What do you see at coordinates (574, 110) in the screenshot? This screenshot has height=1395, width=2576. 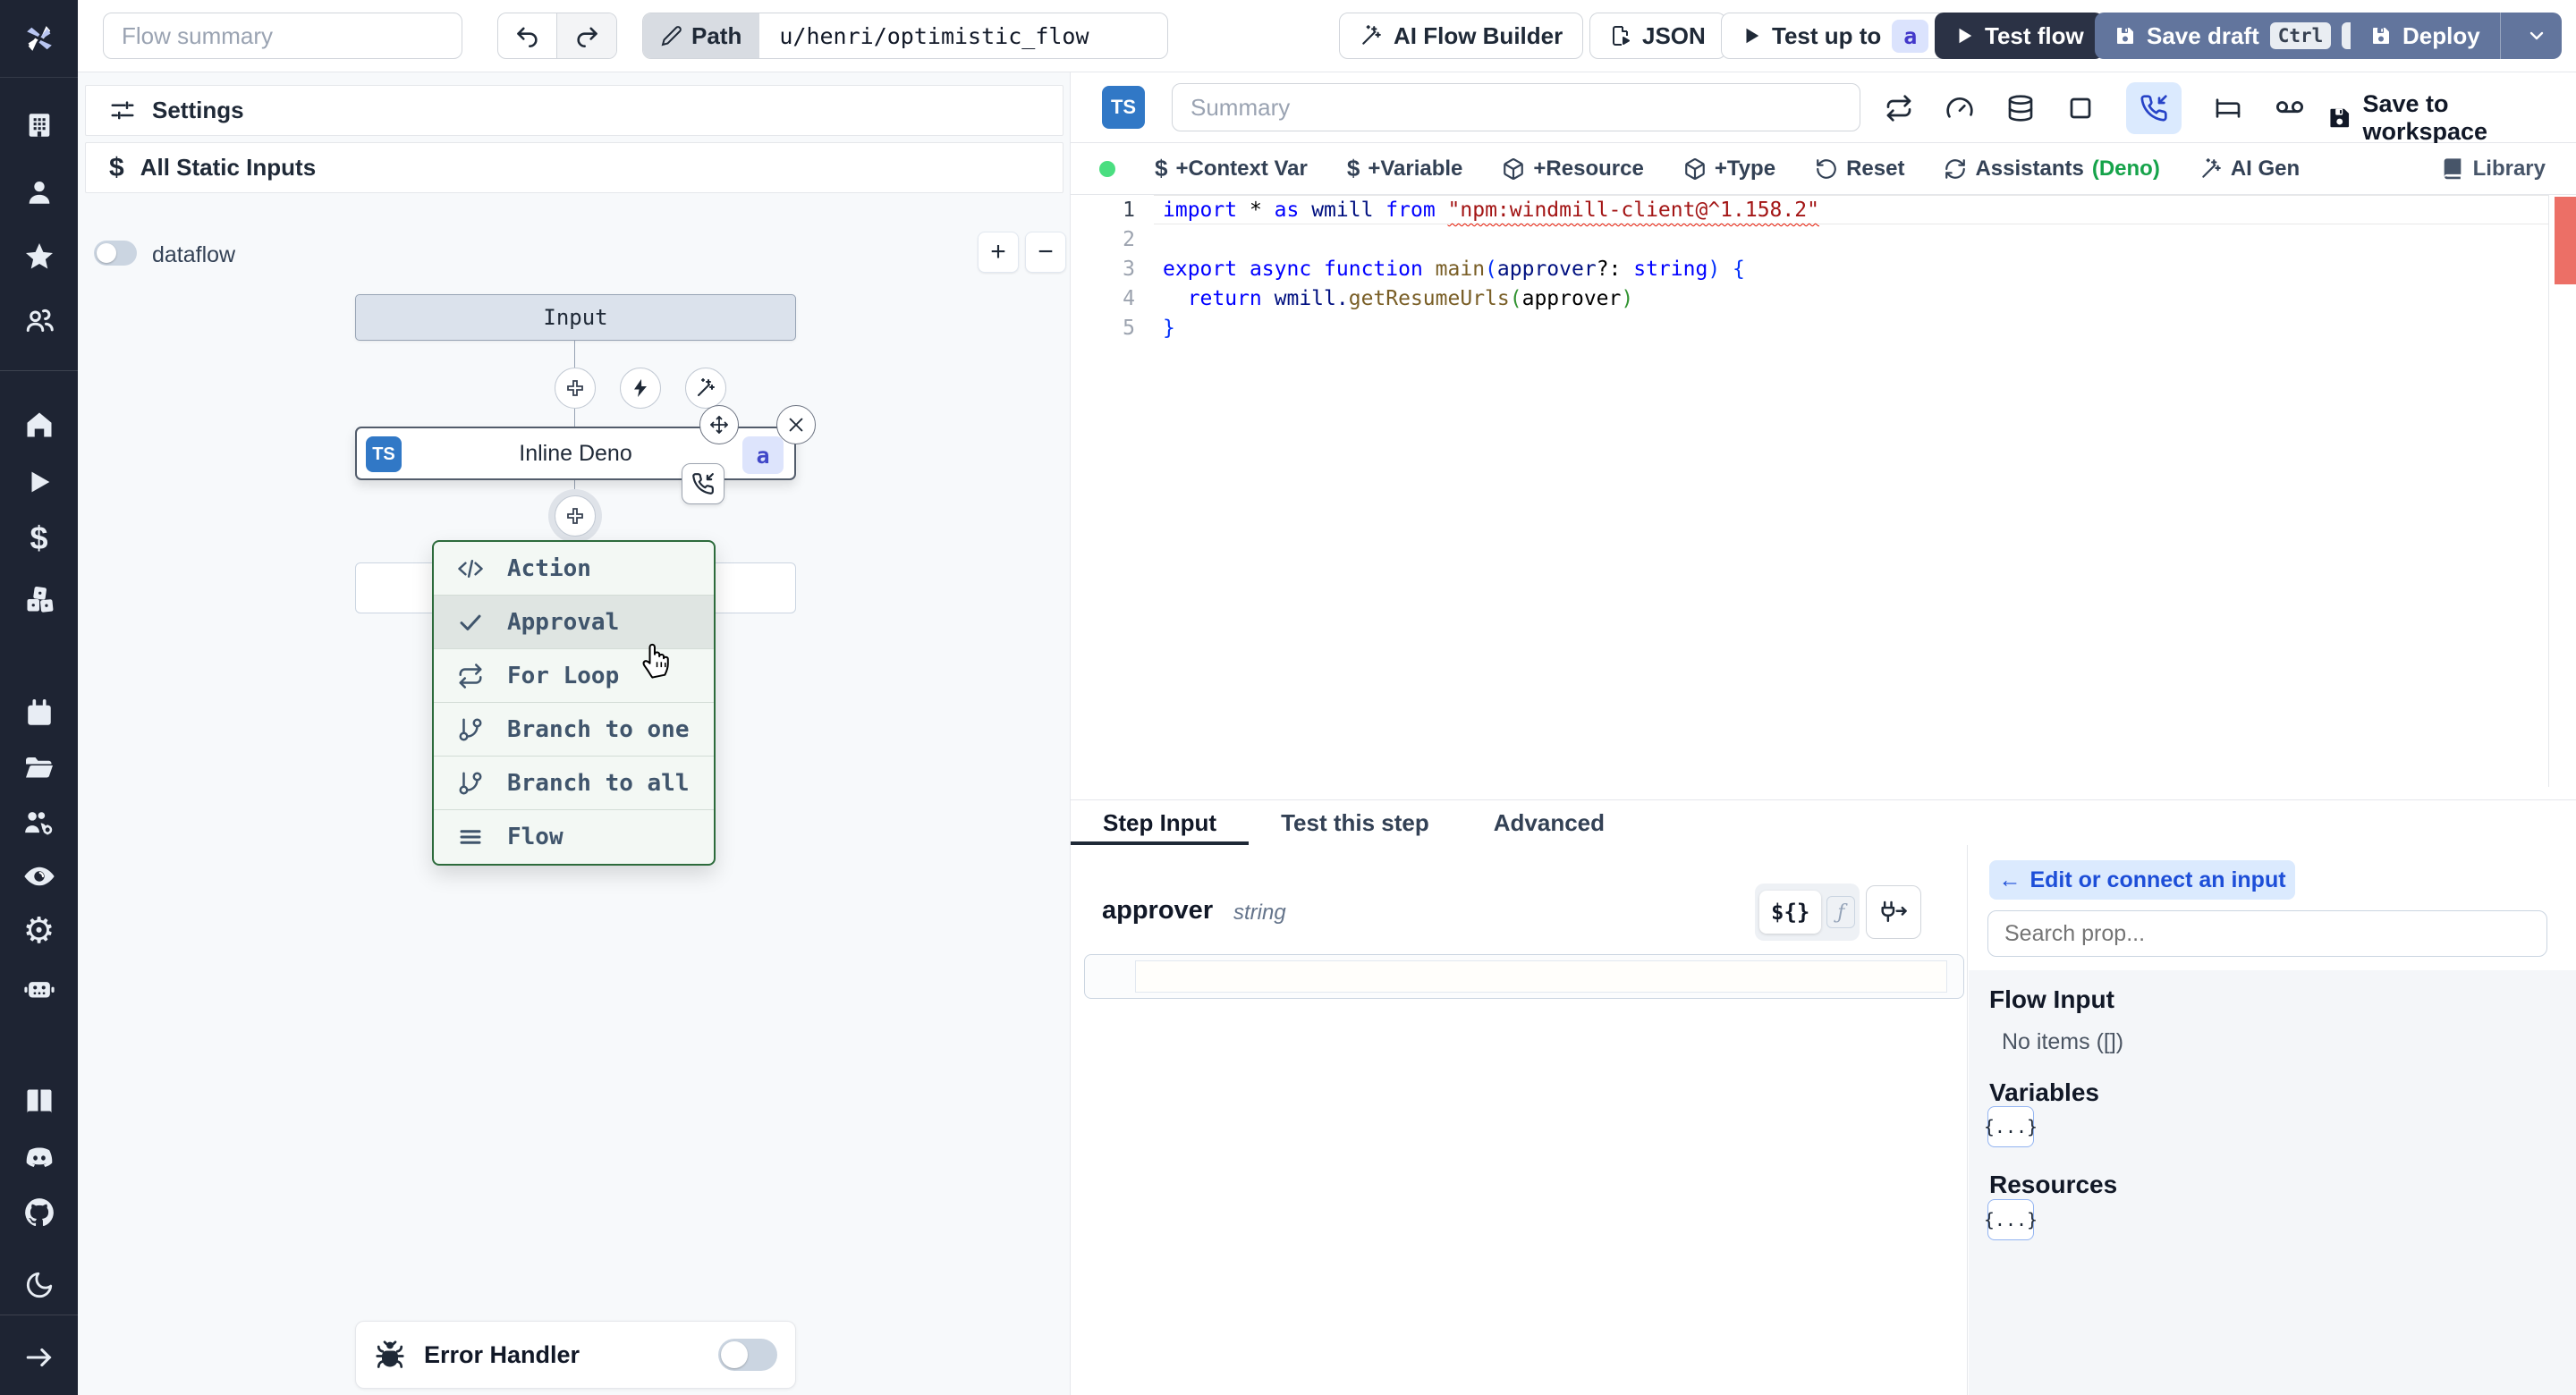 I see `flow-settings-row: Settings` at bounding box center [574, 110].